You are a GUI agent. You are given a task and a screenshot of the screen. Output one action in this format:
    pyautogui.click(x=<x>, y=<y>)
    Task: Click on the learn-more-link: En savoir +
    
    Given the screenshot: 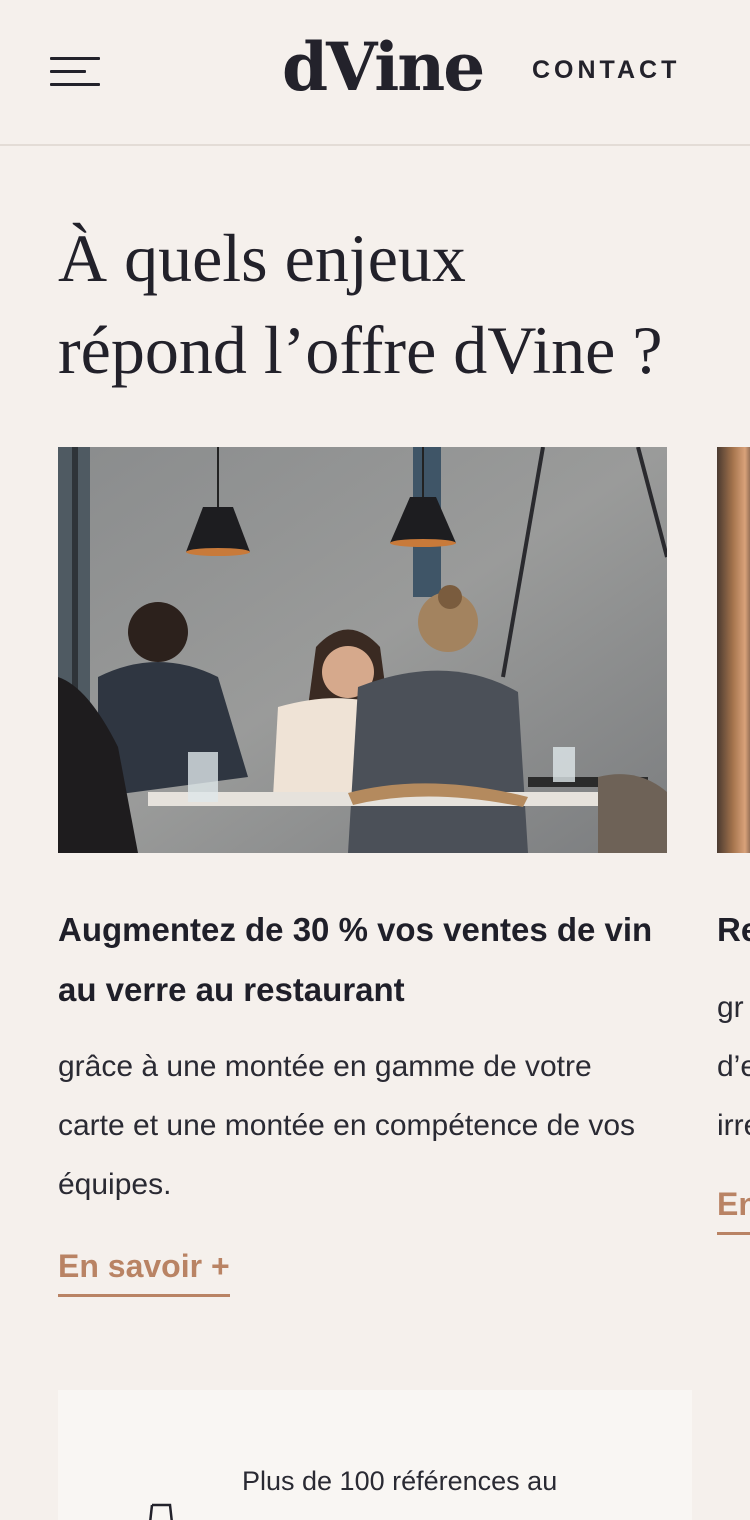 What is the action you would take?
    pyautogui.click(x=144, y=1270)
    